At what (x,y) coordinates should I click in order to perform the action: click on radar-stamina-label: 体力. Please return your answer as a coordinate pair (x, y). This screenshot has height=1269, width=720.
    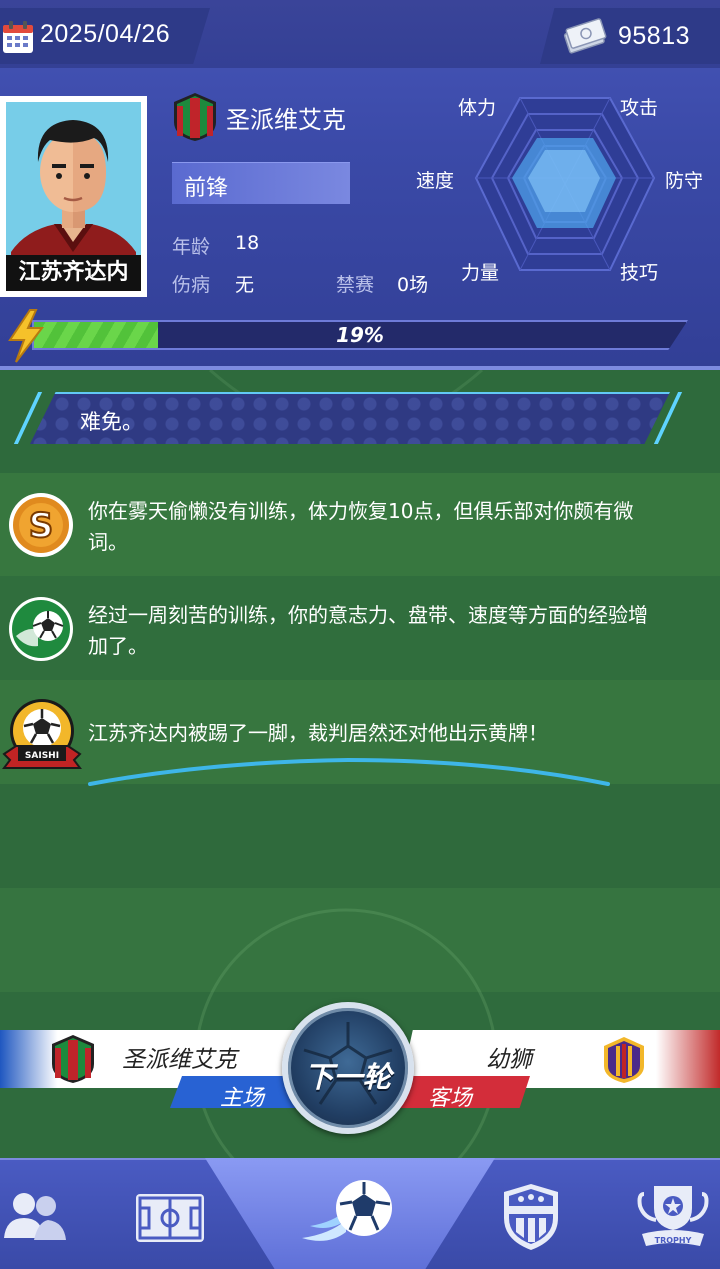
    Looking at the image, I should click on (477, 108).